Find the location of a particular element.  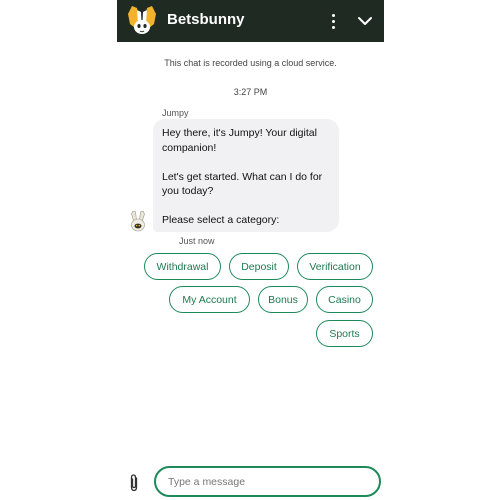

chevron-down-icon is located at coordinates (365, 21).